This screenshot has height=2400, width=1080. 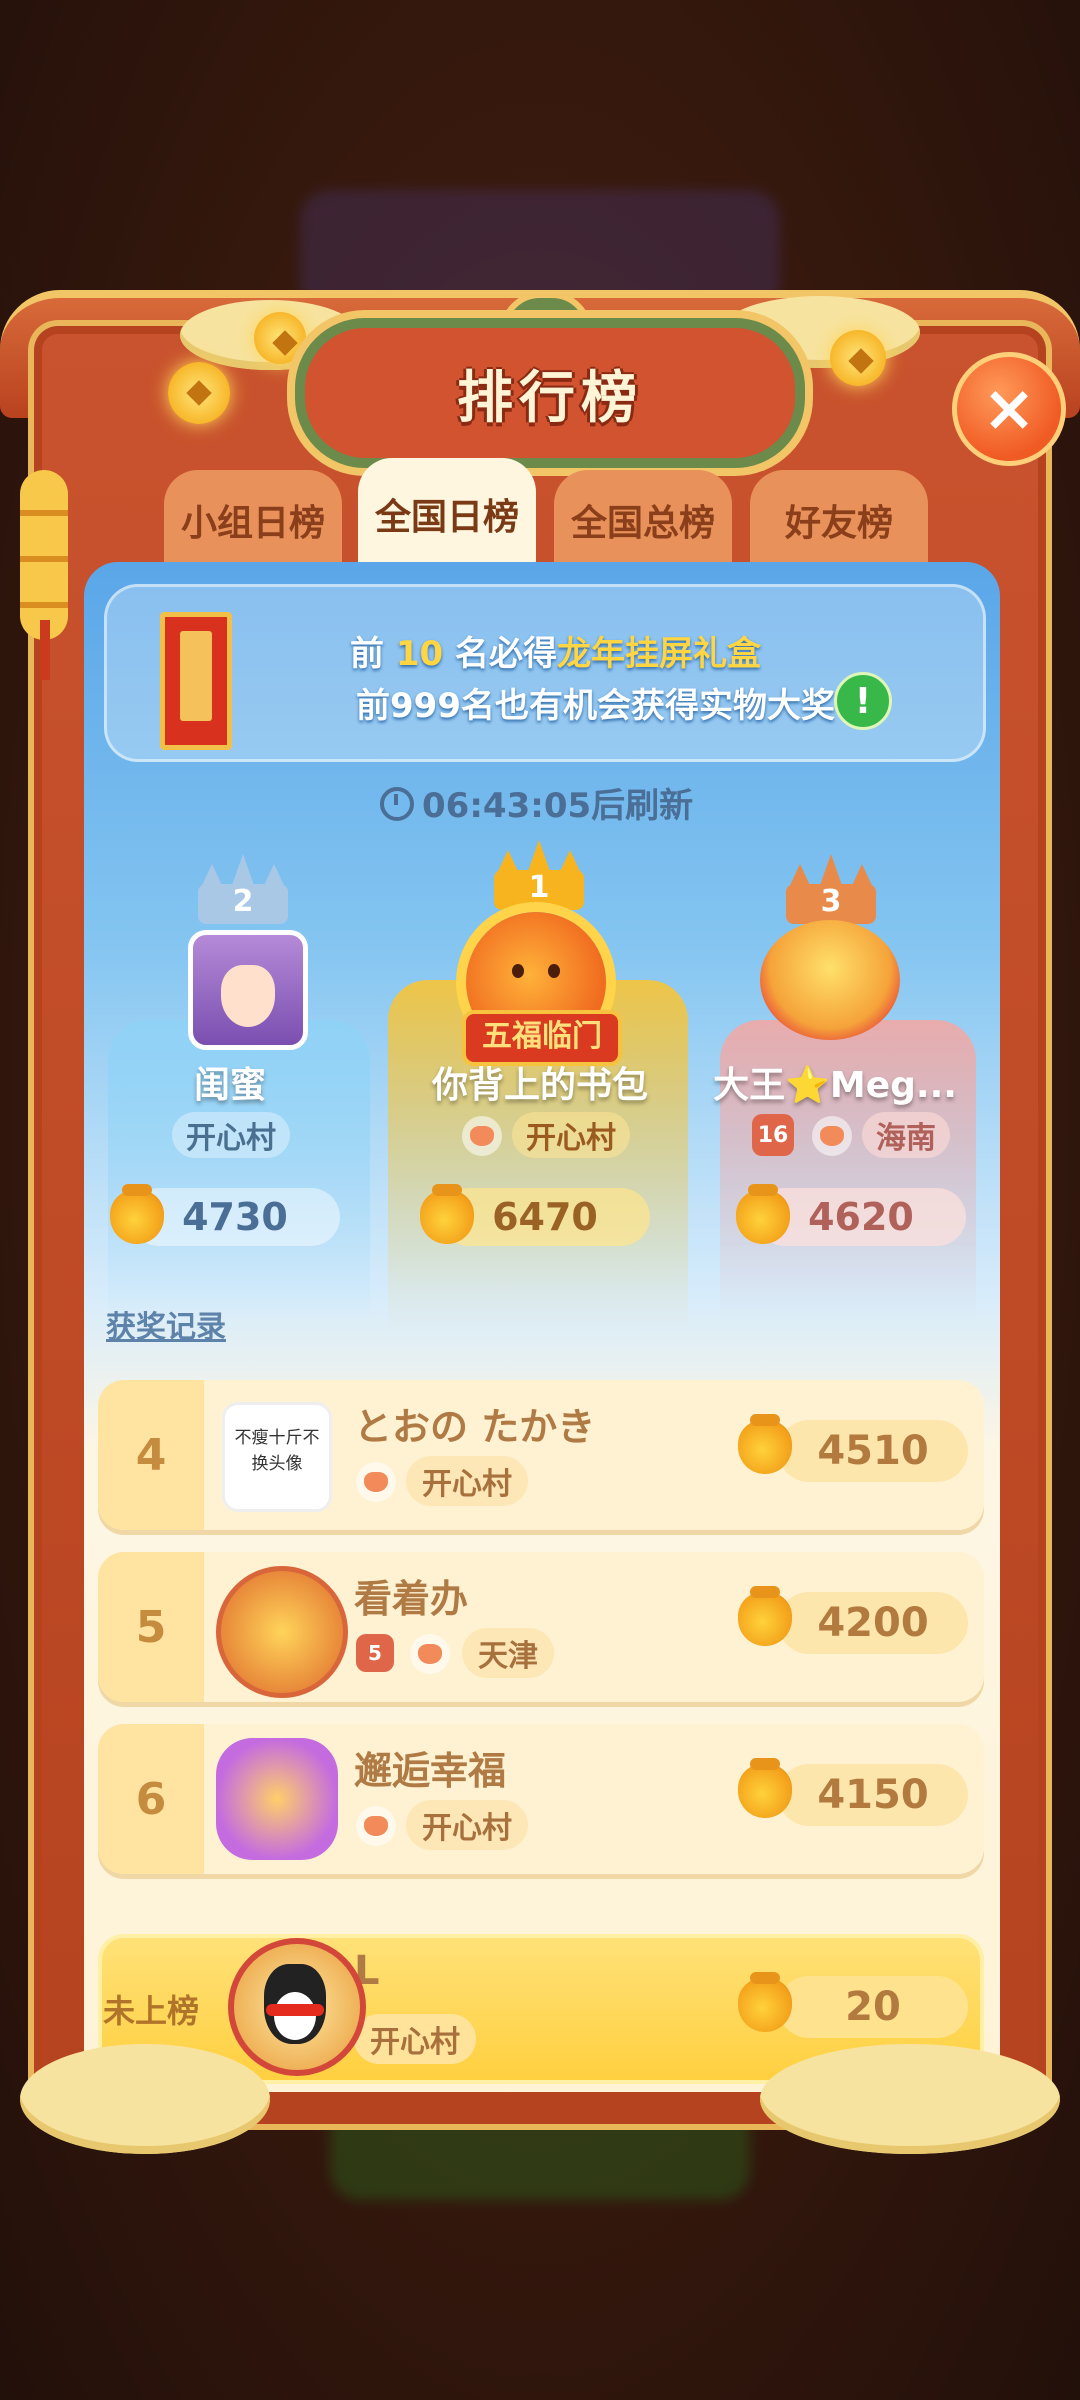 I want to click on tassel-tail, so click(x=45, y=650).